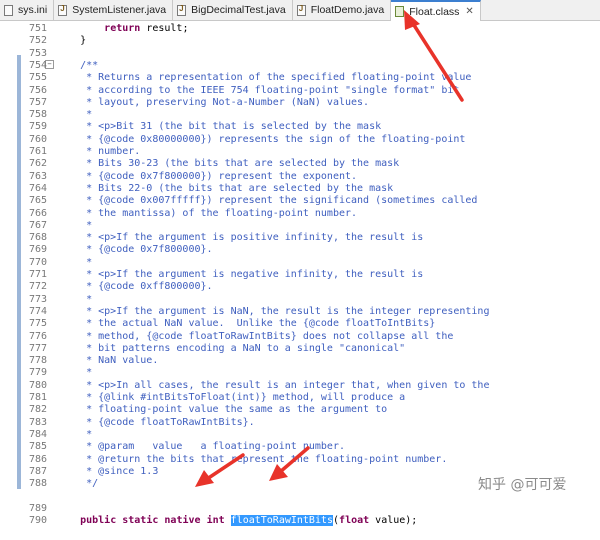  What do you see at coordinates (282, 520) in the screenshot?
I see `selected-method-name: floatToRawIntBits` at bounding box center [282, 520].